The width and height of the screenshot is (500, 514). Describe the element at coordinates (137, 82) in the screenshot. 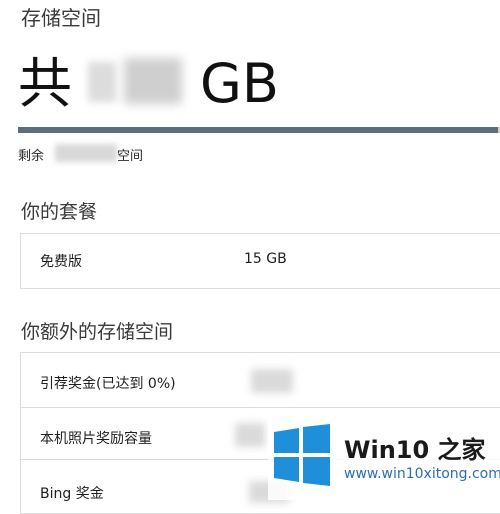

I see `total-storage-value-redacted` at that location.